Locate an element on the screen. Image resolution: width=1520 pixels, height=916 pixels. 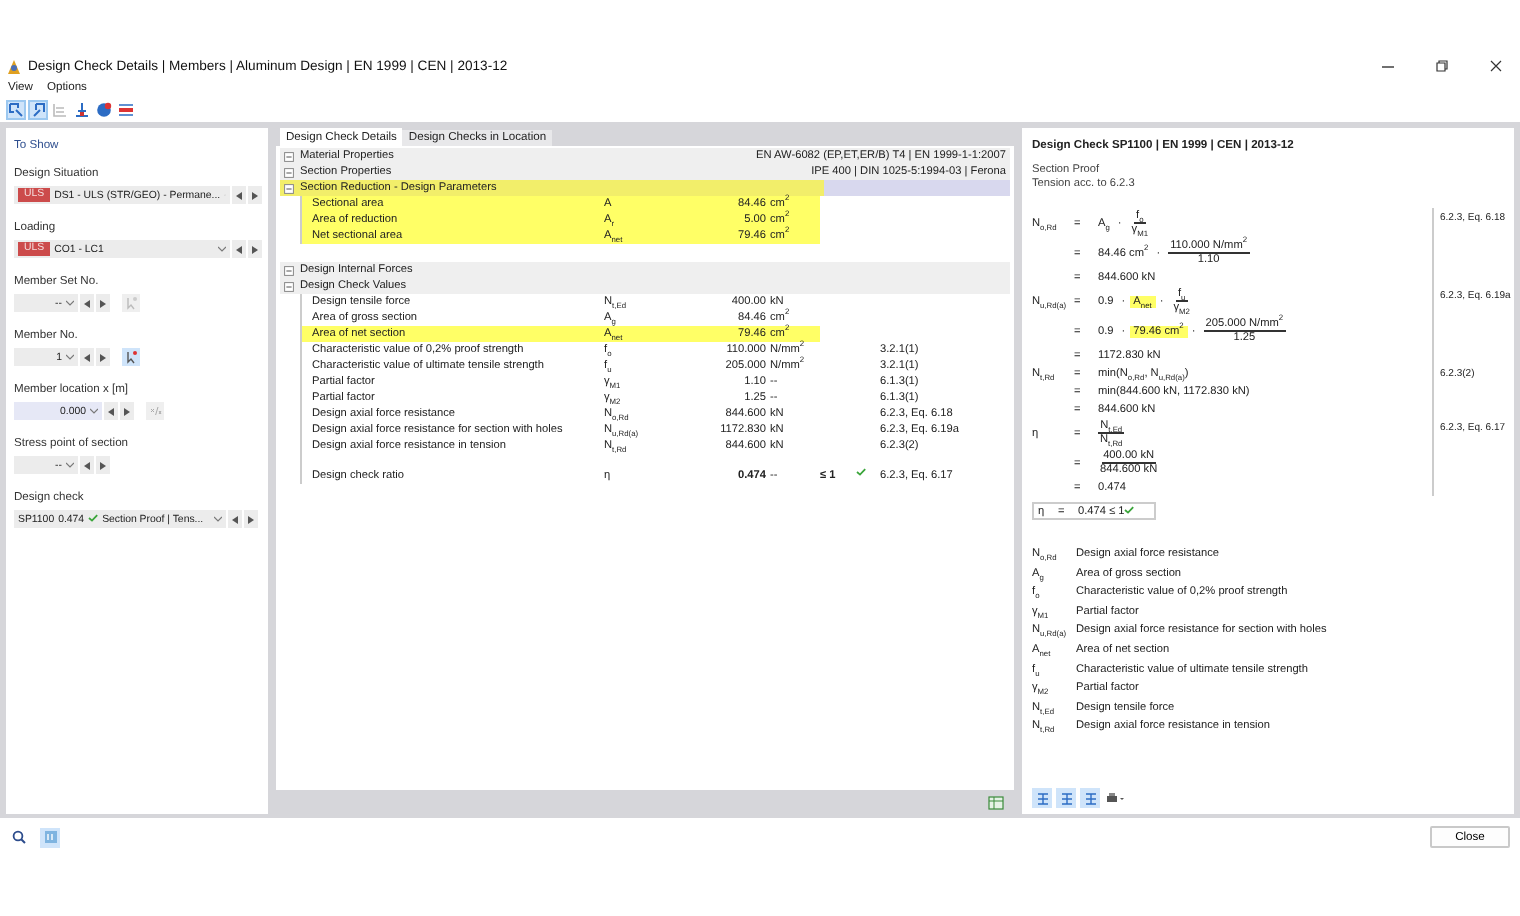
search-button is located at coordinates (18, 837).